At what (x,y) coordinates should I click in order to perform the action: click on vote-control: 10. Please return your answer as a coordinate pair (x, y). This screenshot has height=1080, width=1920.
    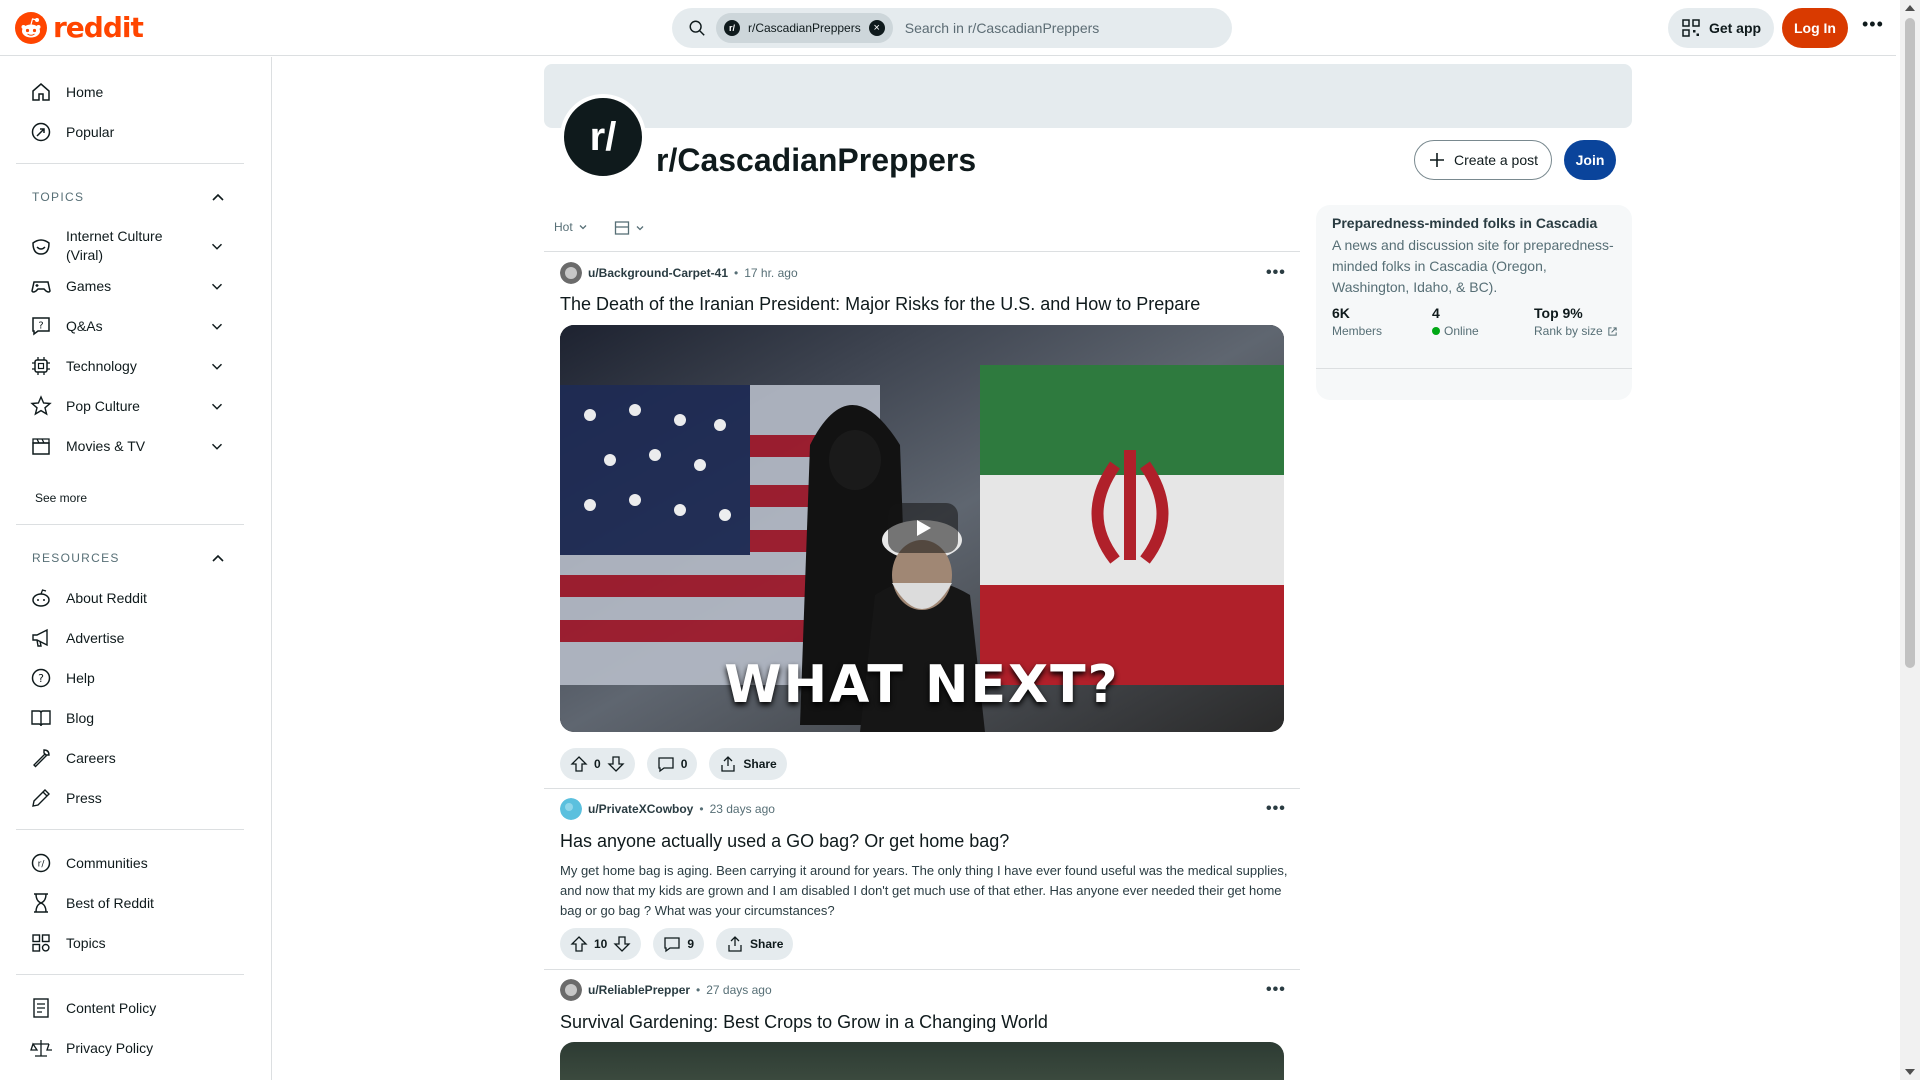
    Looking at the image, I should click on (601, 944).